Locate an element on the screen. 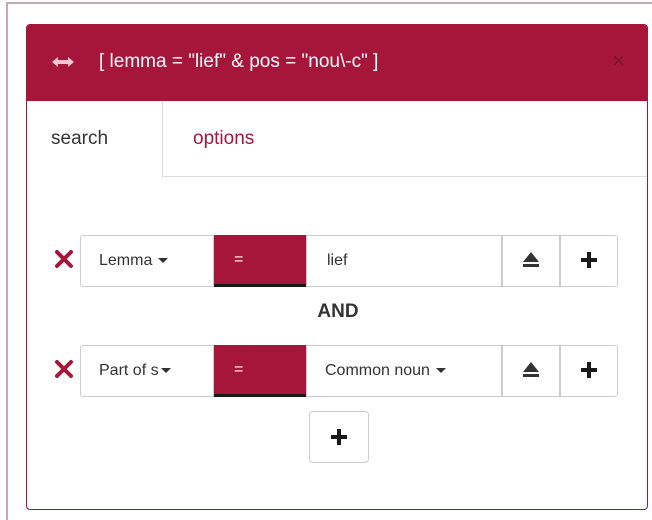 This screenshot has height=520, width=652. close-button: × is located at coordinates (618, 61).